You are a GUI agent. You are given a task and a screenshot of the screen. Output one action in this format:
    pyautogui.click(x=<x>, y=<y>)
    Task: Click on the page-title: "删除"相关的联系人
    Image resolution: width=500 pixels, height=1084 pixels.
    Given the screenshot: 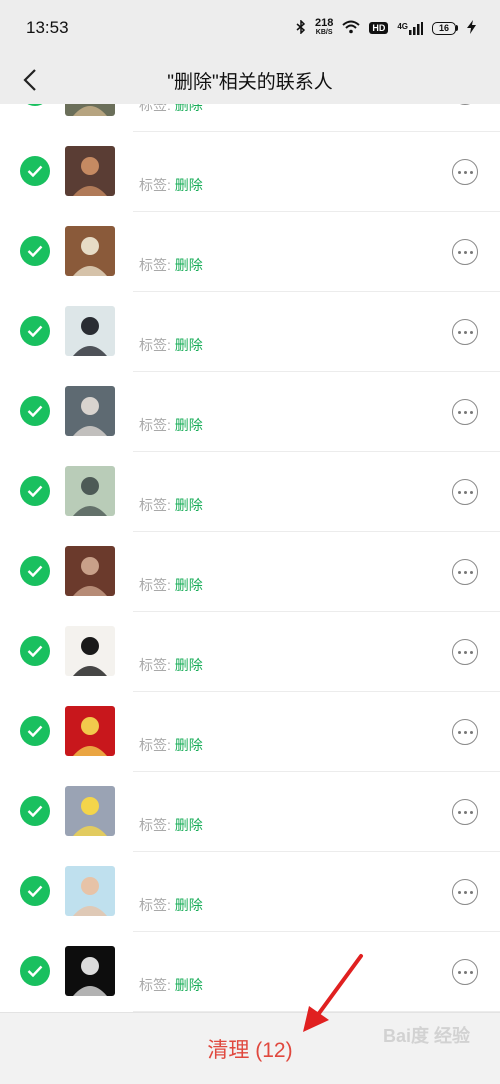 What is the action you would take?
    pyautogui.click(x=250, y=82)
    